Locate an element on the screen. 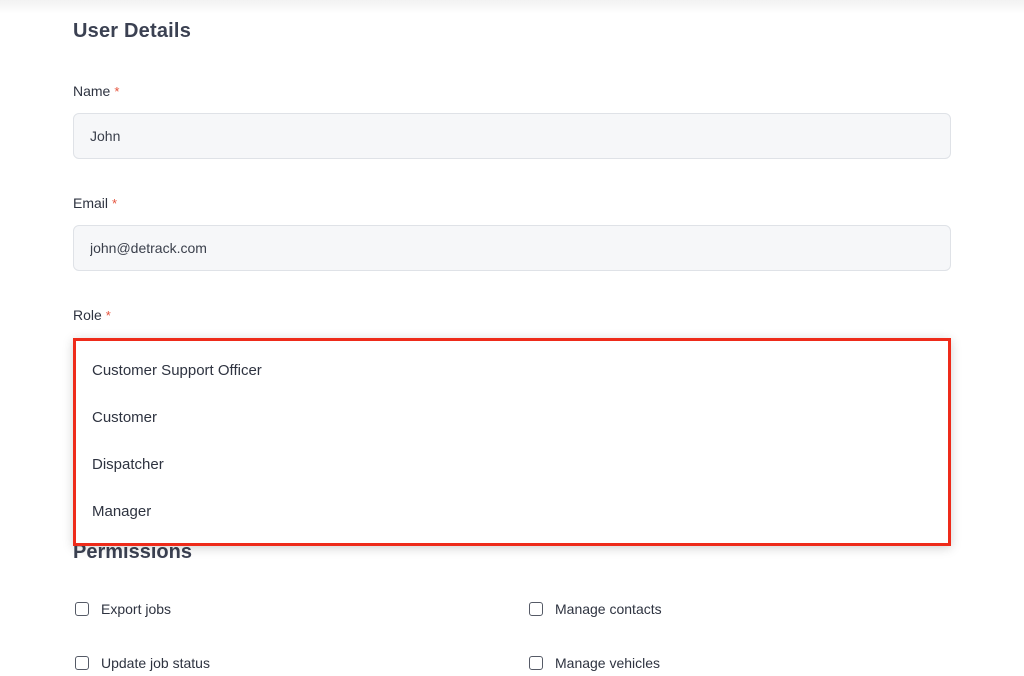 The height and width of the screenshot is (676, 1024). email-label-text: Email is located at coordinates (91, 203).